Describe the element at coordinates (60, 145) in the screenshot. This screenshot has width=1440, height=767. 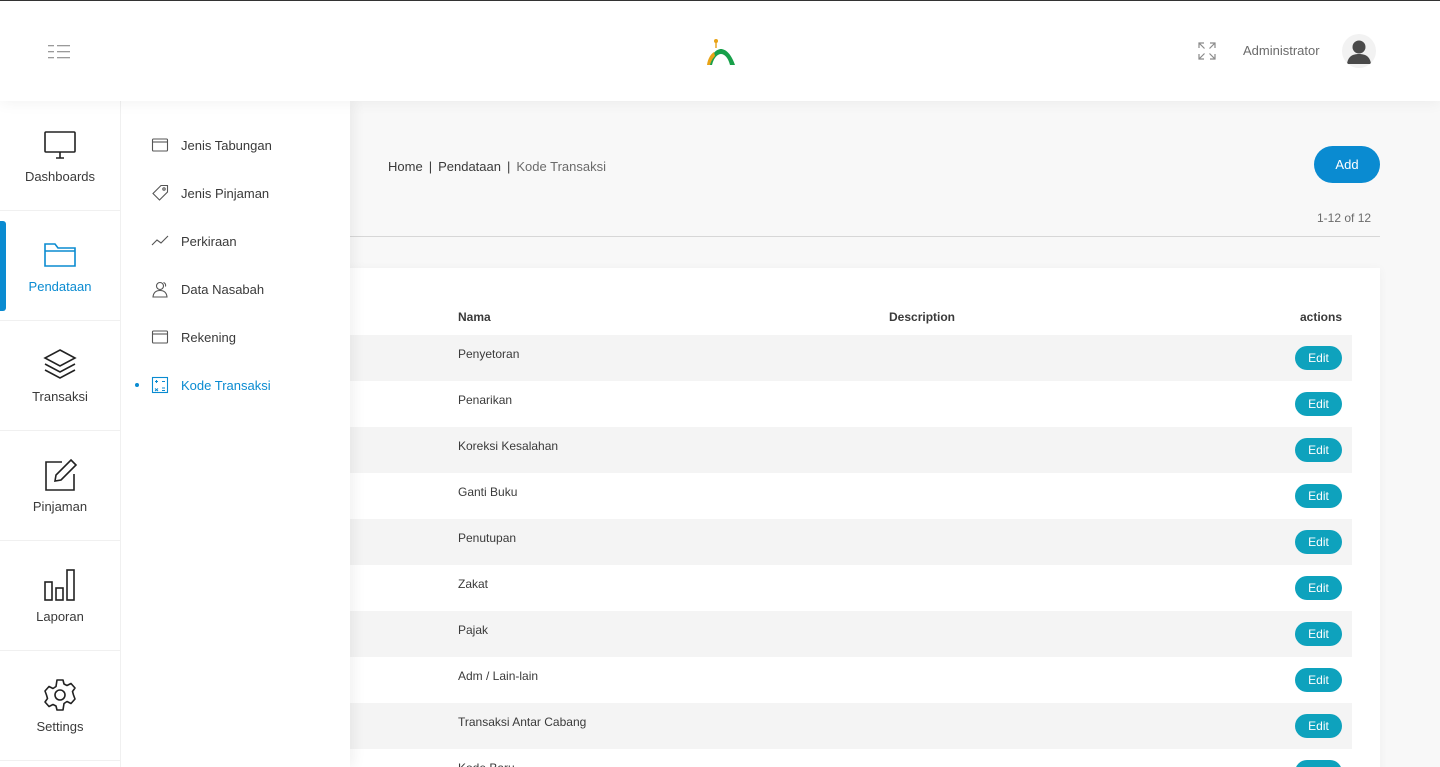
I see `monitor-icon` at that location.